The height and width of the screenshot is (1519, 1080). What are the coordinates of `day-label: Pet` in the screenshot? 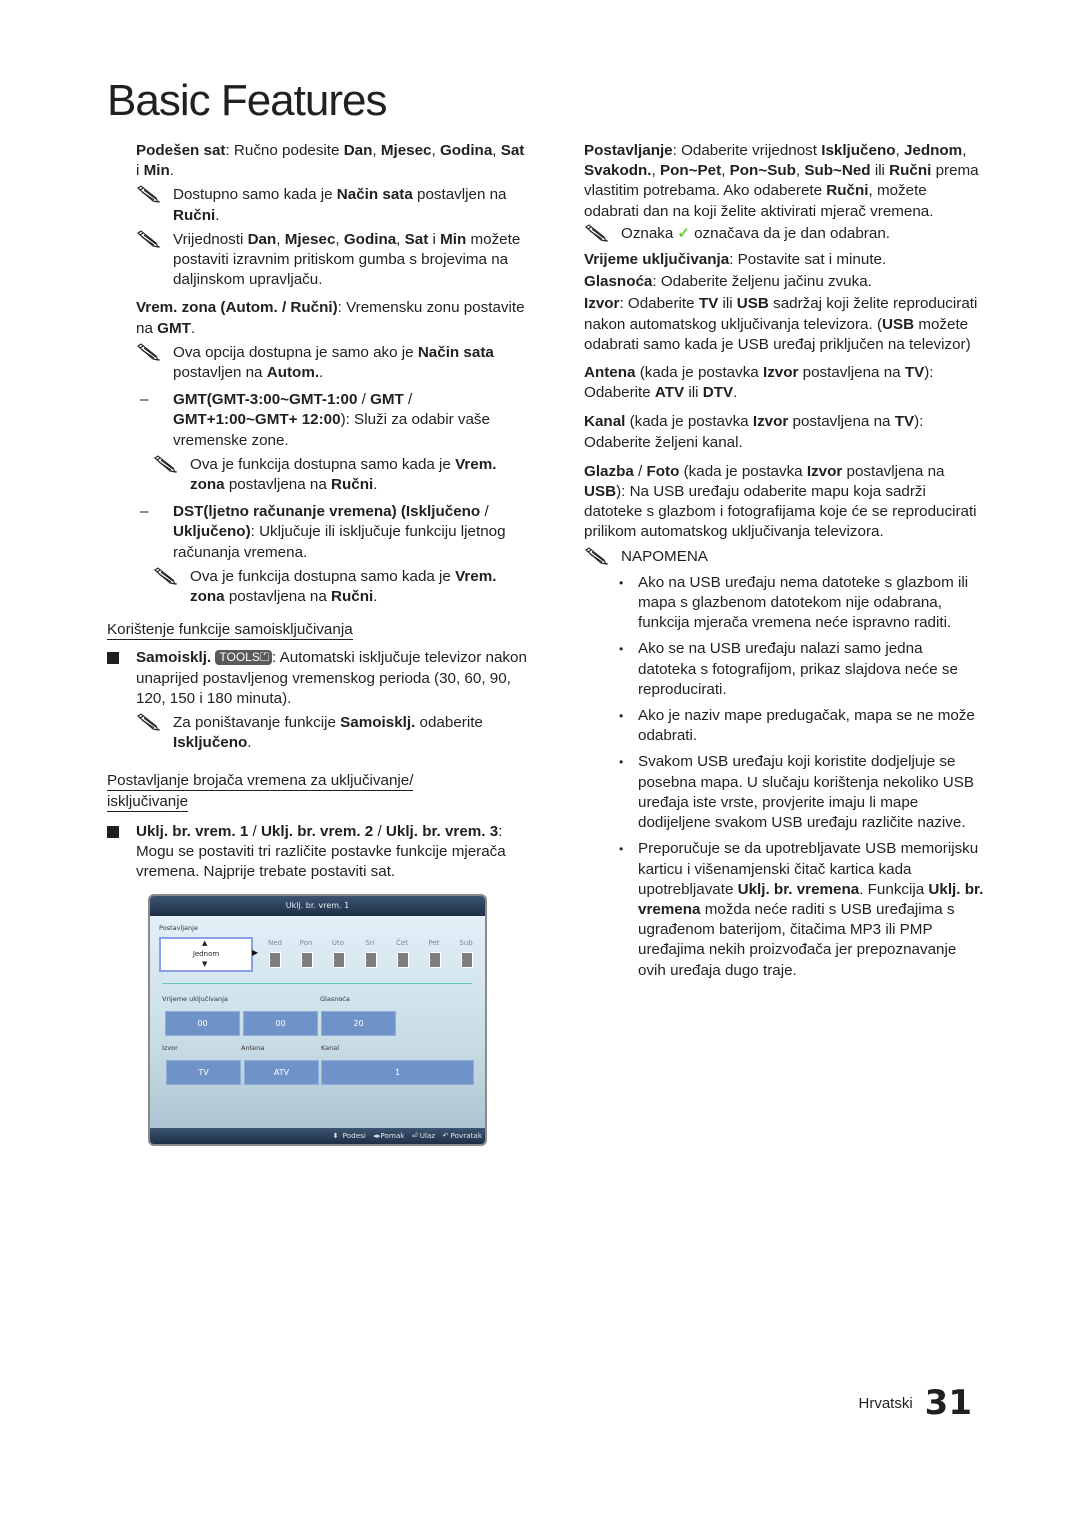 It's located at (434, 943).